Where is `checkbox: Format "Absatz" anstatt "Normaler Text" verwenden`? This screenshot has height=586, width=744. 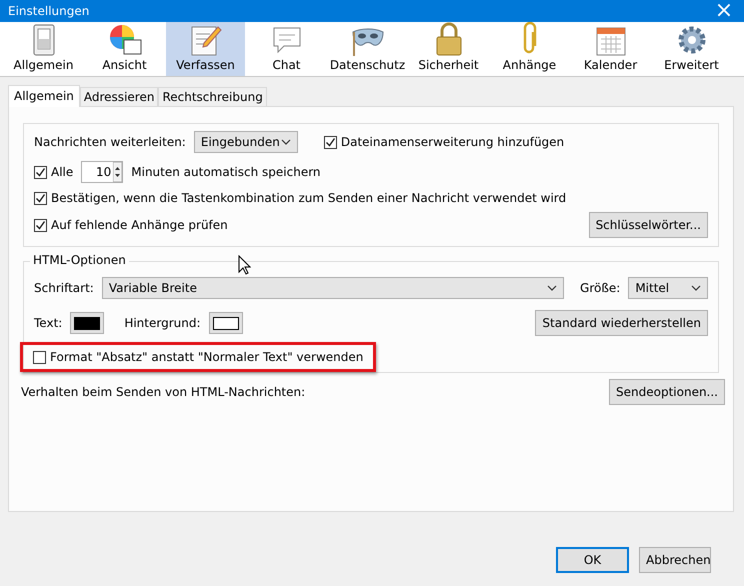 checkbox: Format "Absatz" anstatt "Normaler Text" verwenden is located at coordinates (198, 357).